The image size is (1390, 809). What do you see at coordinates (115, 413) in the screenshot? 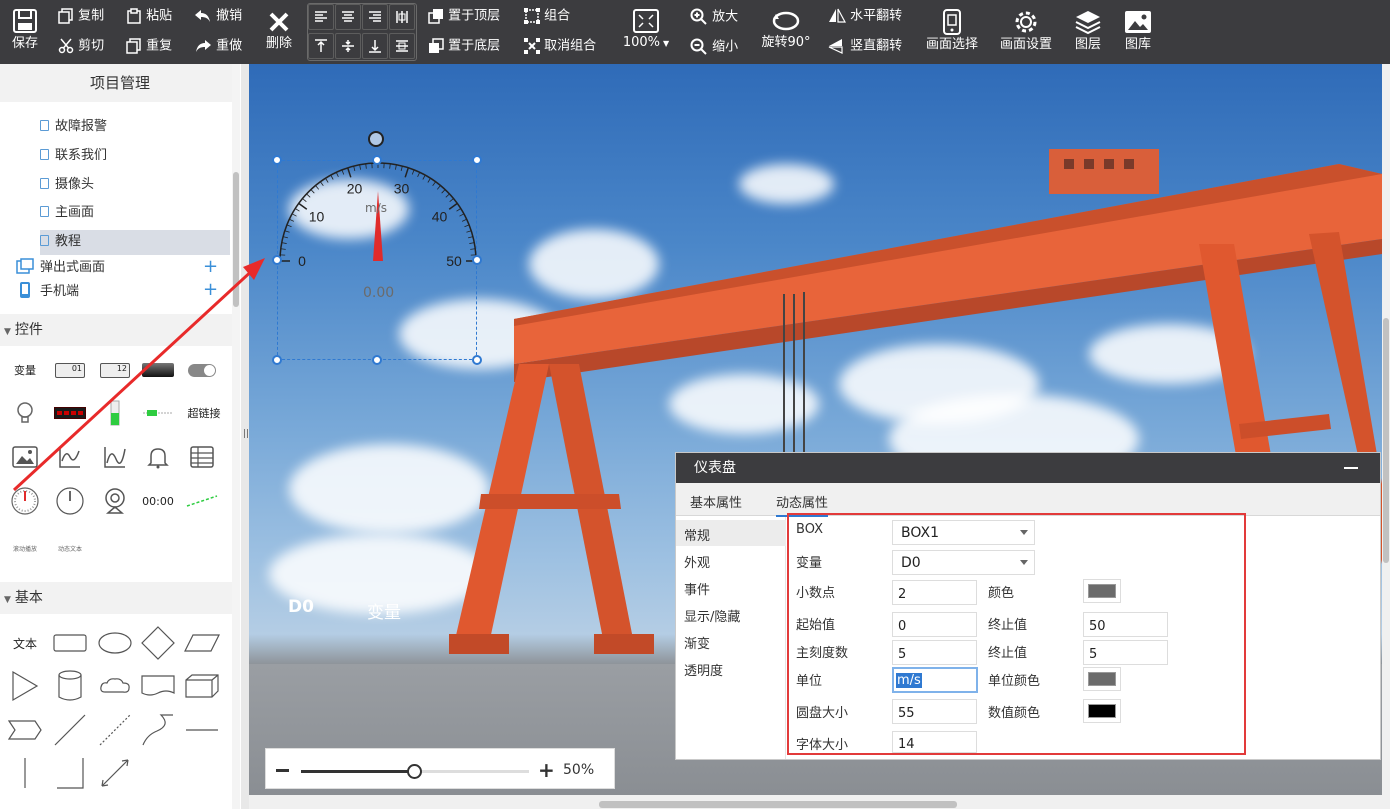
I see `control-bar-graph` at bounding box center [115, 413].